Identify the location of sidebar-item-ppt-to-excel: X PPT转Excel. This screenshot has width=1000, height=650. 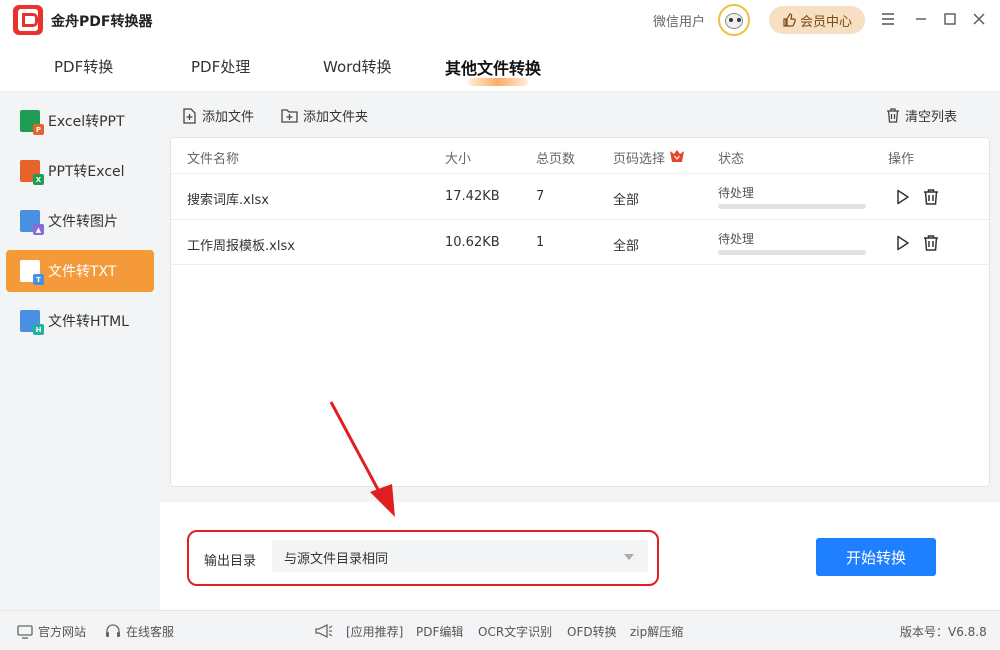
(80, 171).